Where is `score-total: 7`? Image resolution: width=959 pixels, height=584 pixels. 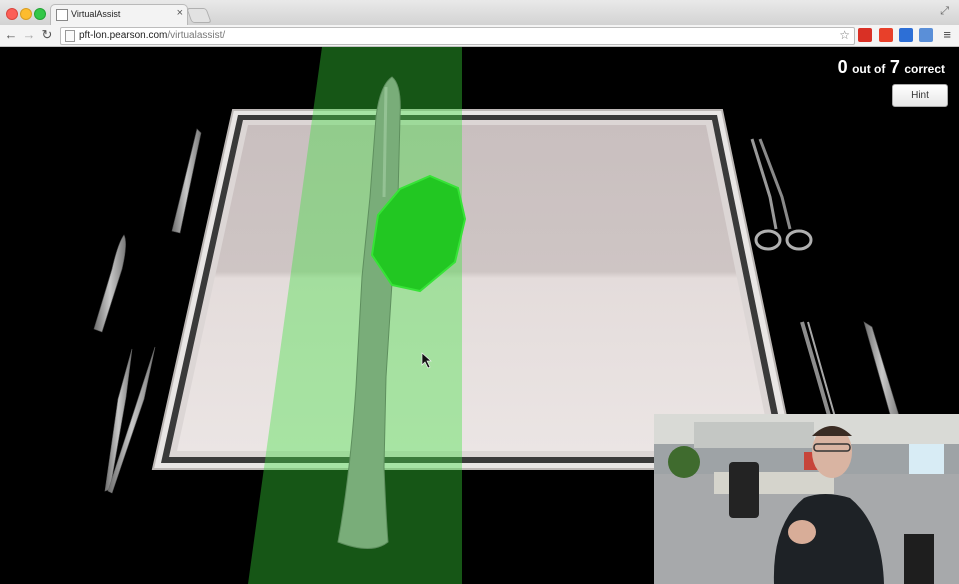
score-total: 7 is located at coordinates (894, 67).